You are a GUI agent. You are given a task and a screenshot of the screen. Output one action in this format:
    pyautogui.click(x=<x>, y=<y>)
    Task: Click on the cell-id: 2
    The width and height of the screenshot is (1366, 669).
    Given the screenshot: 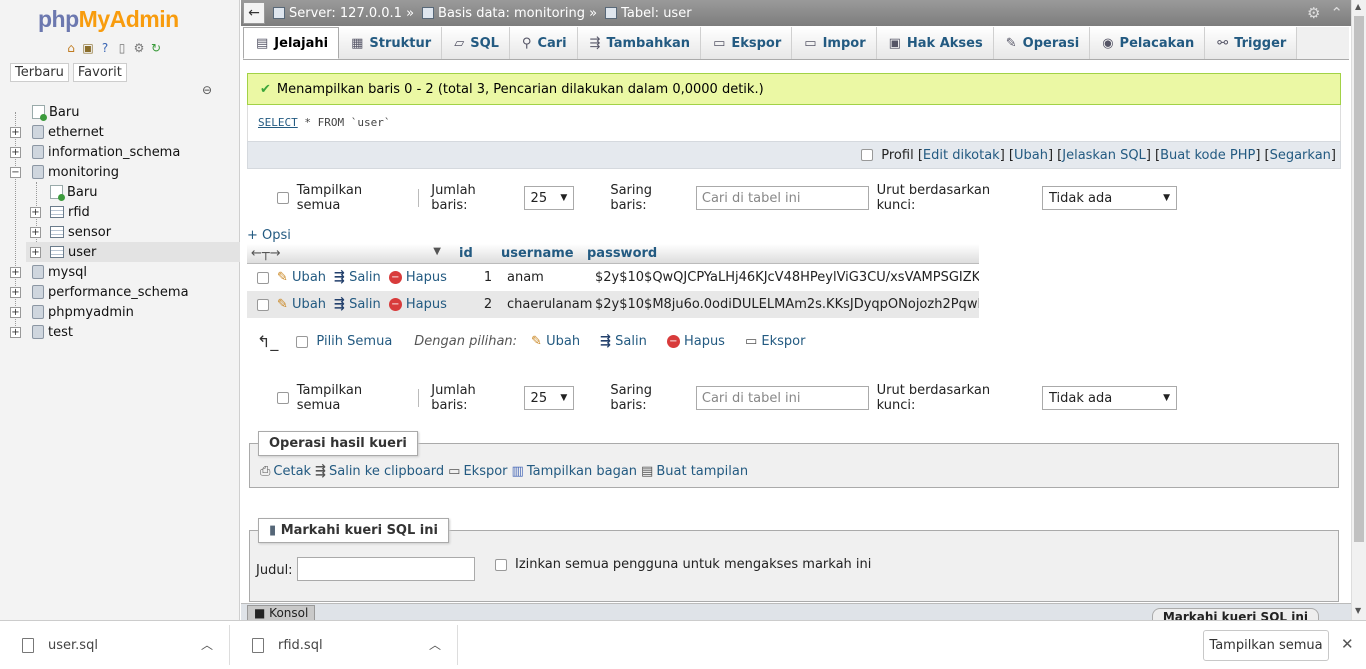 What is the action you would take?
    pyautogui.click(x=488, y=304)
    